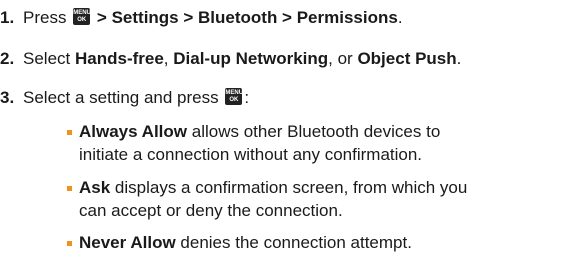 The image size is (585, 259). Describe the element at coordinates (407, 58) in the screenshot. I see `option-object-push: Object Push` at that location.